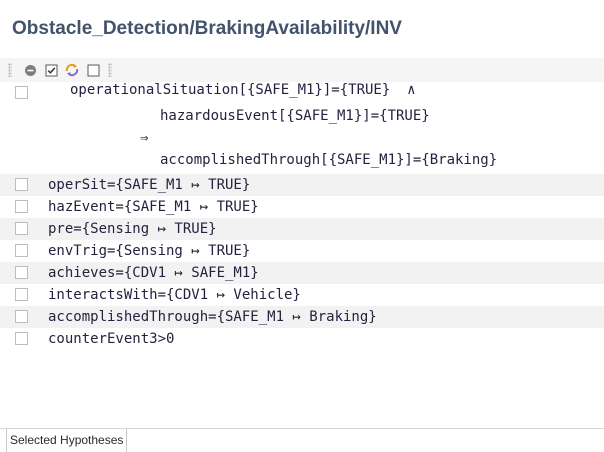 The height and width of the screenshot is (452, 604). I want to click on list-item: operSit={SAFE_M1 ↦ TRUE}, so click(302, 185).